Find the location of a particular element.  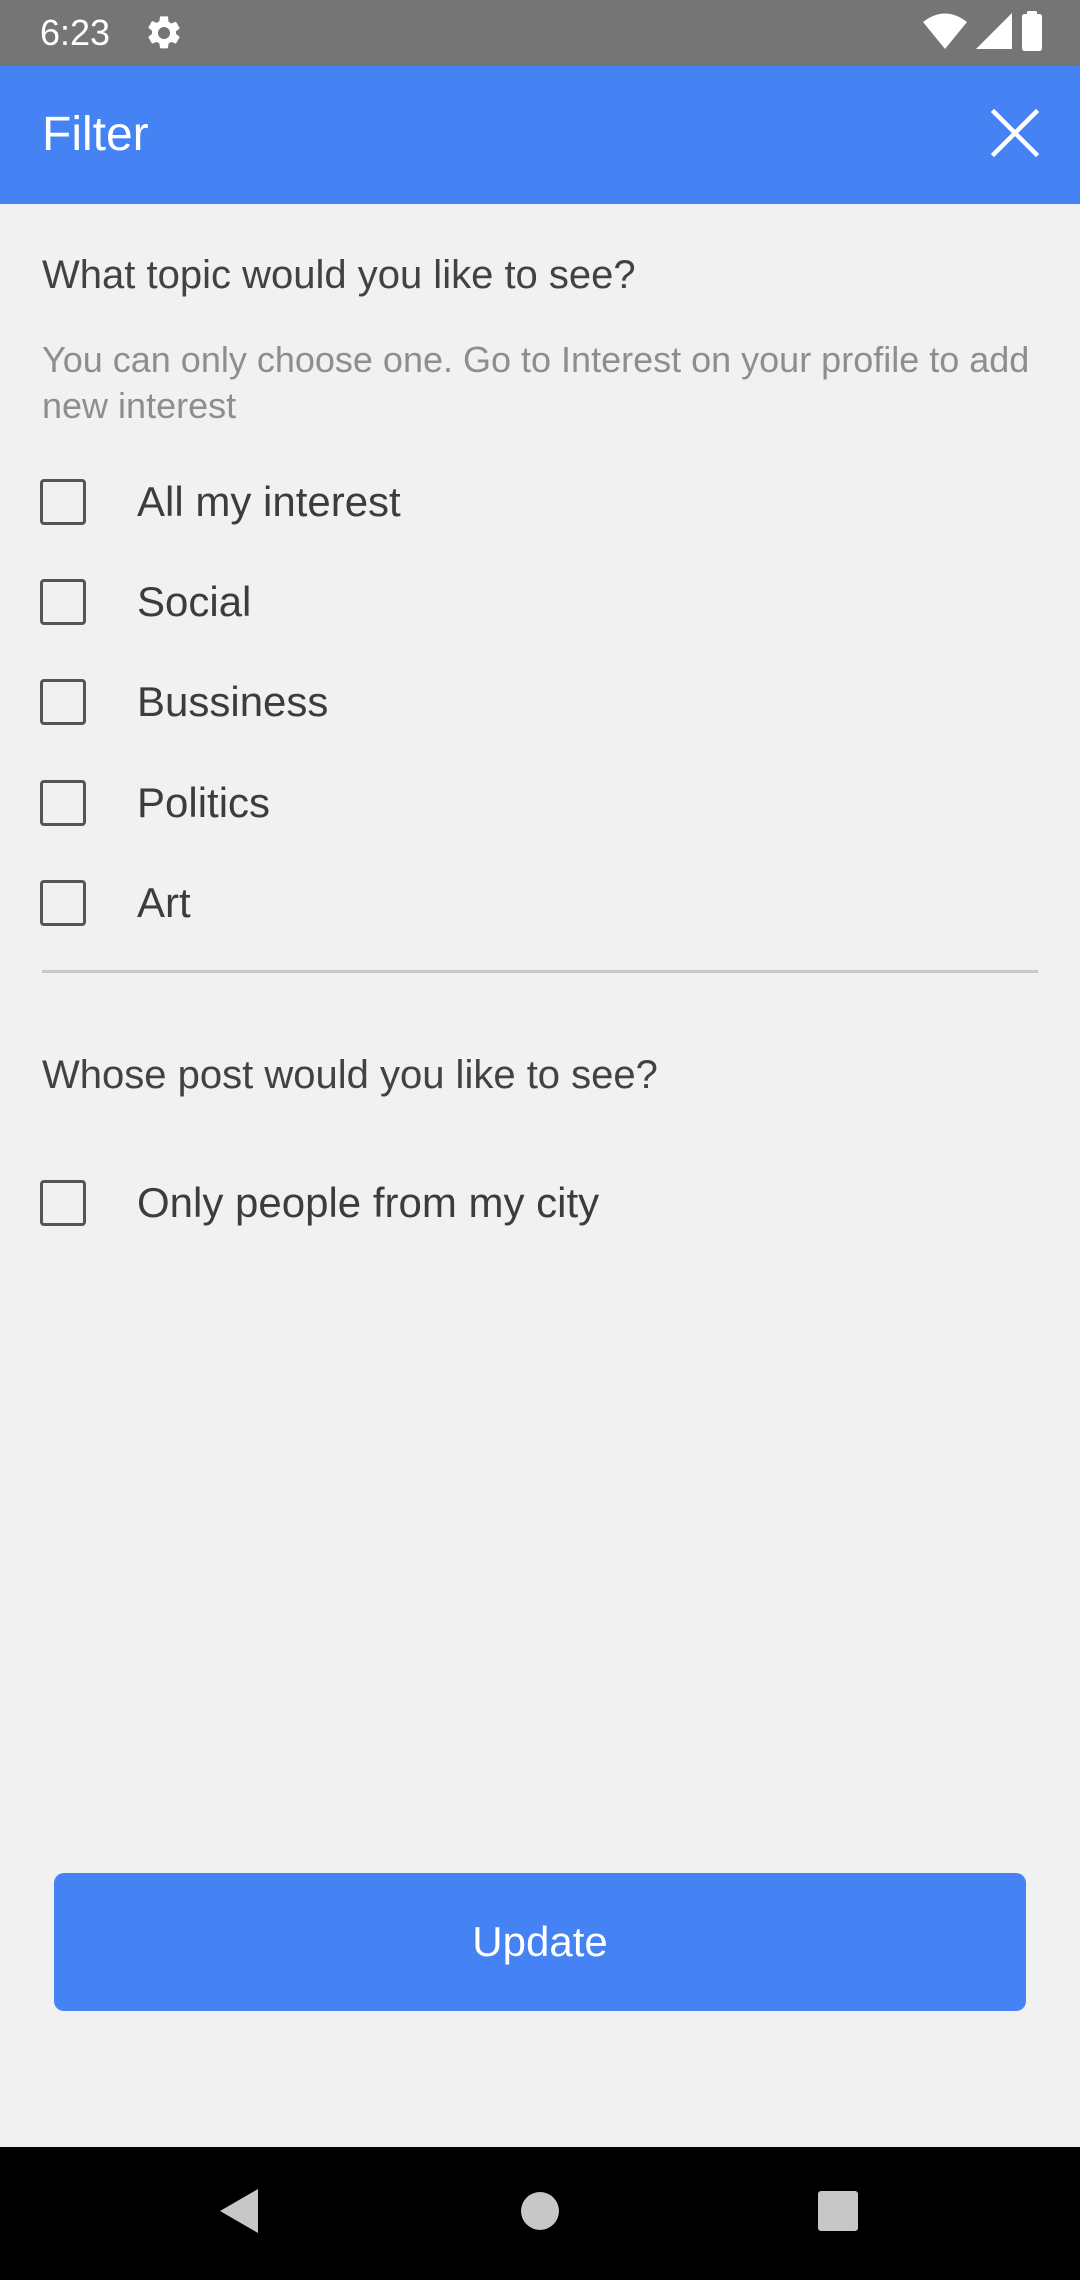

wifi-icon is located at coordinates (945, 33).